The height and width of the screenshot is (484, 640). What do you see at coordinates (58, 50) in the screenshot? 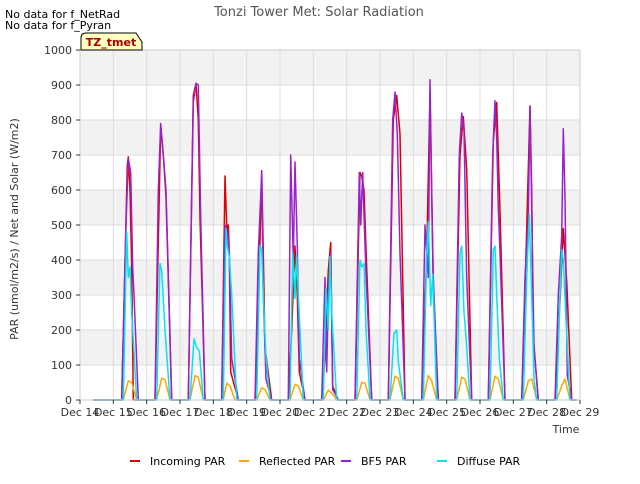
I see `y-tick-label: 1000` at bounding box center [58, 50].